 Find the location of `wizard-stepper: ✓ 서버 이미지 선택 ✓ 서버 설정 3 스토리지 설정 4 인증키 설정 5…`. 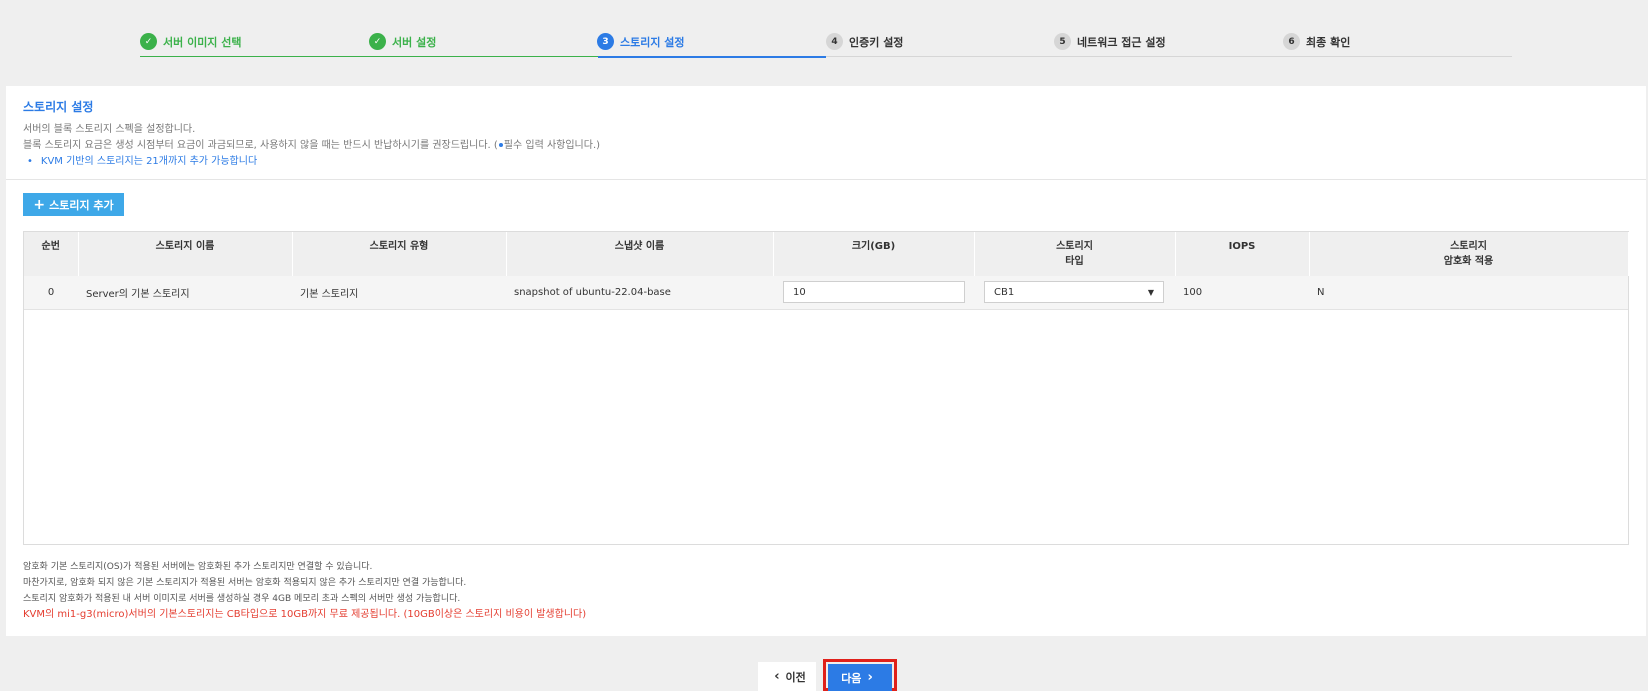

wizard-stepper: ✓ 서버 이미지 선택 ✓ 서버 설정 3 스토리지 설정 4 인증키 설정 5… is located at coordinates (826, 44).